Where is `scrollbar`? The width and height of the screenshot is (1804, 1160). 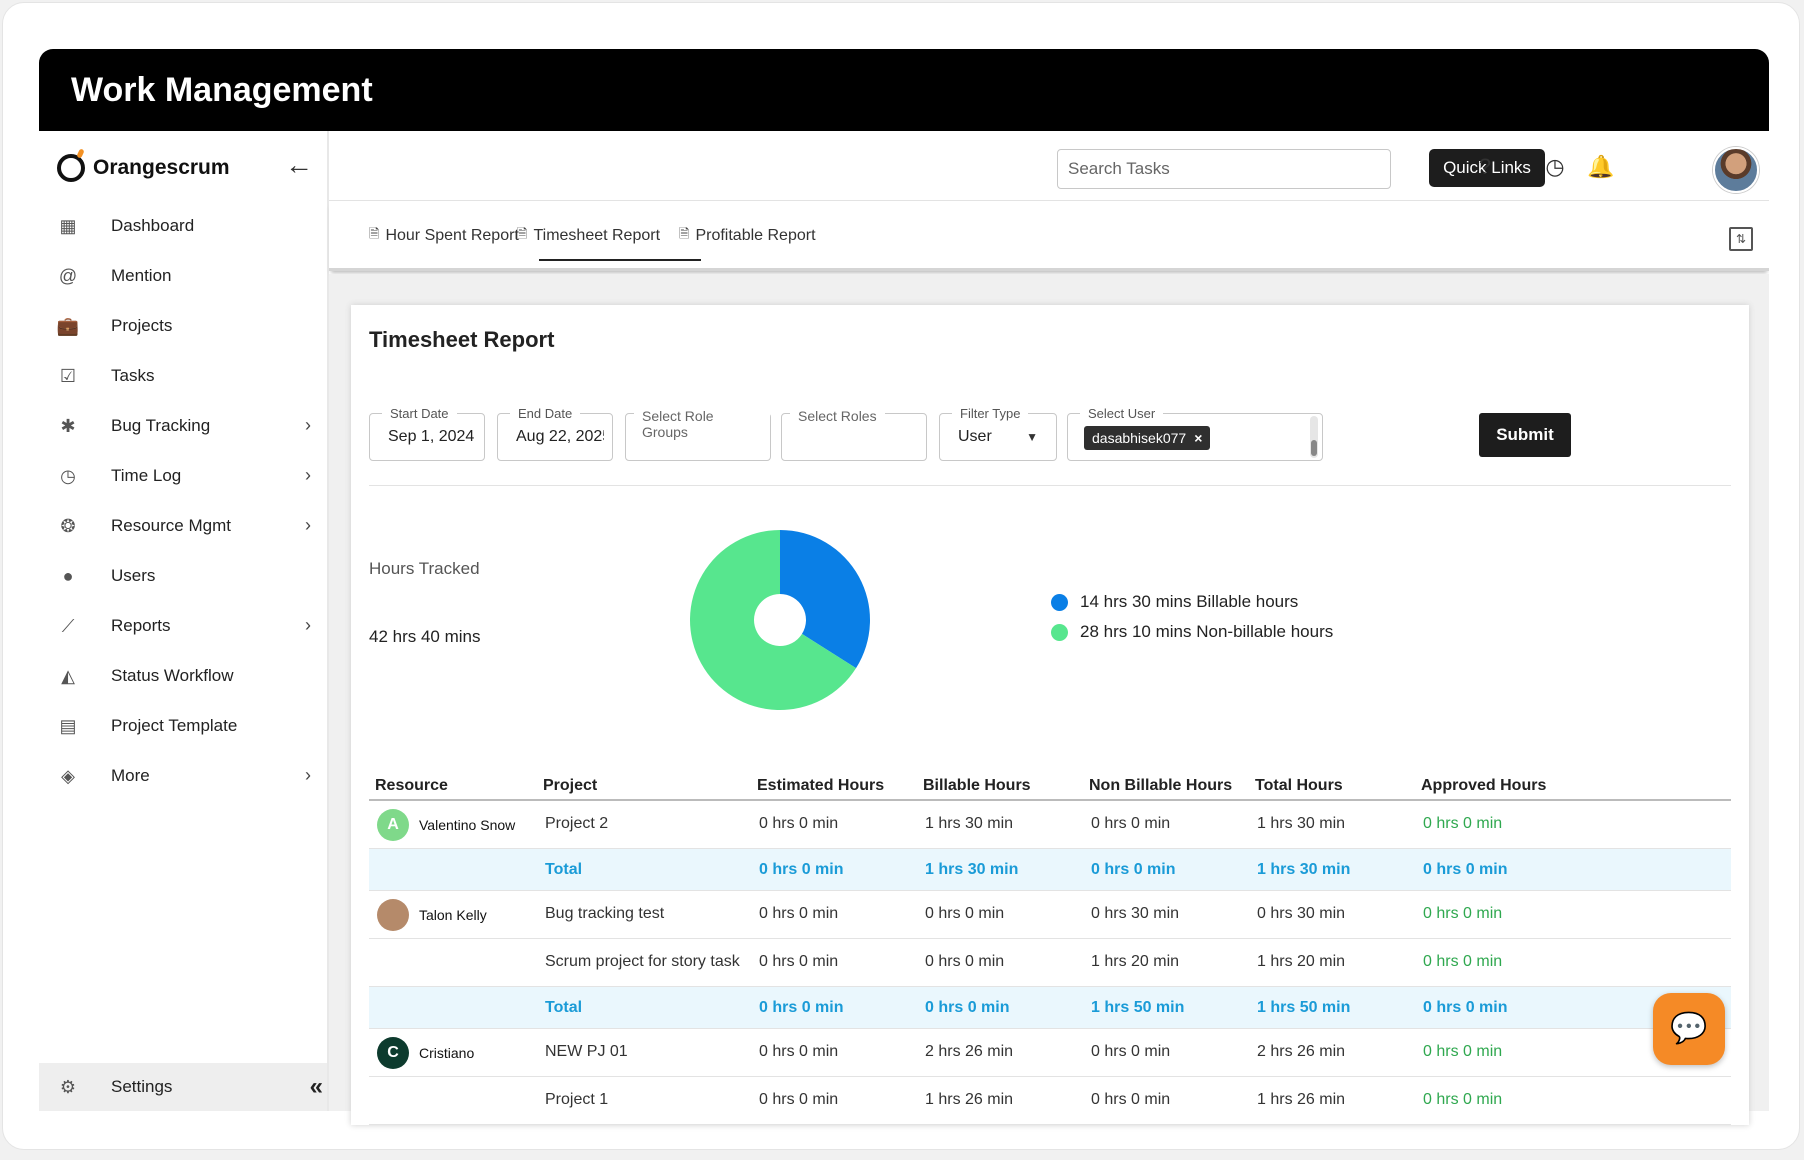 scrollbar is located at coordinates (1314, 437).